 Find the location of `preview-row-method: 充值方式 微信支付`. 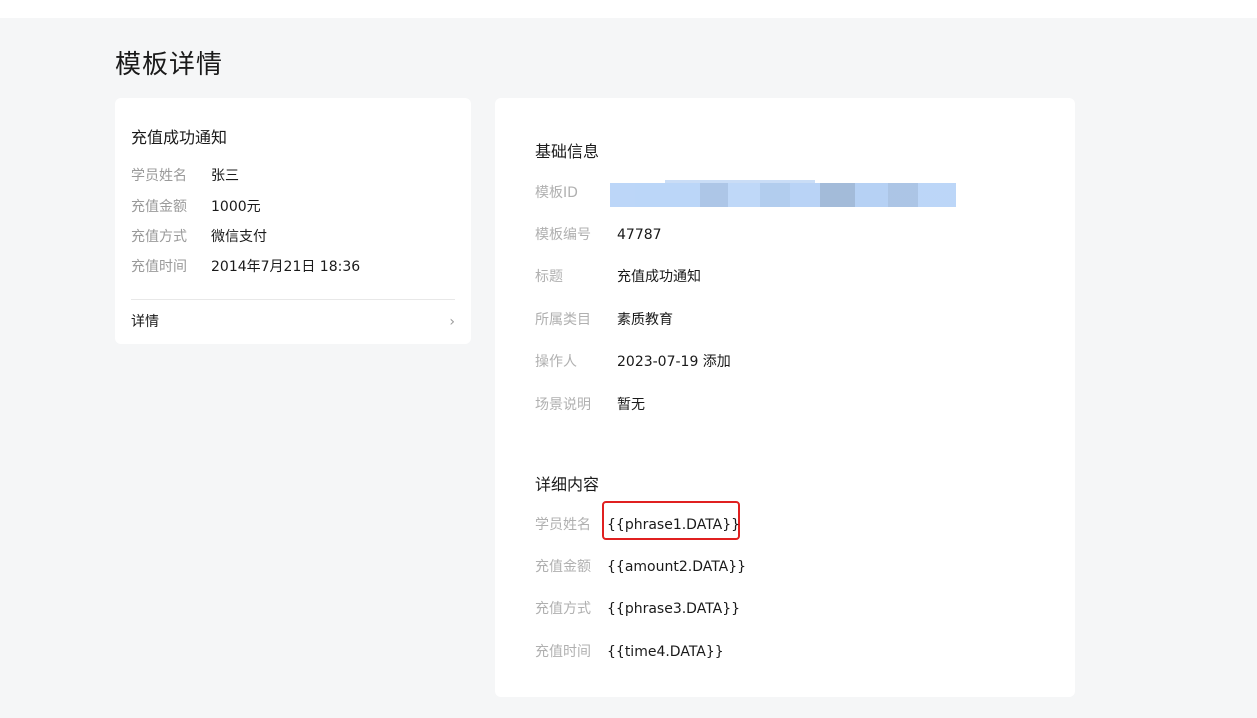

preview-row-method: 充值方式 微信支付 is located at coordinates (199, 237).